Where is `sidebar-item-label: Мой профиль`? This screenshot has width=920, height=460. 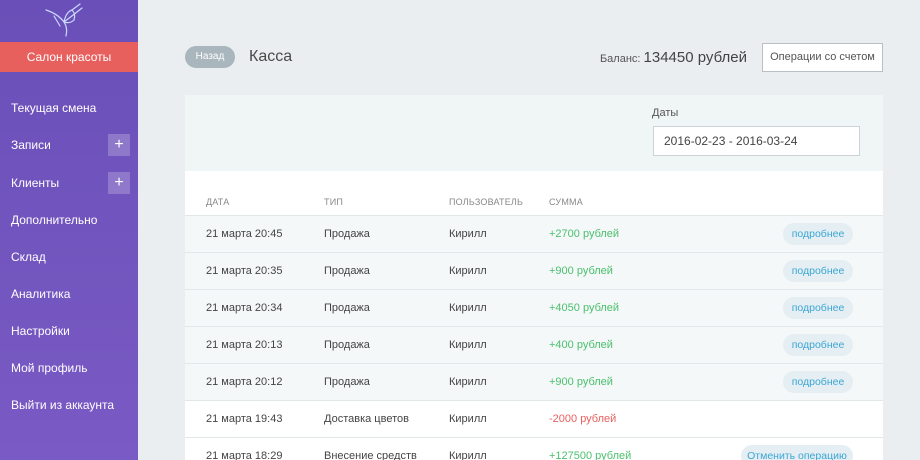 sidebar-item-label: Мой профиль is located at coordinates (49, 368).